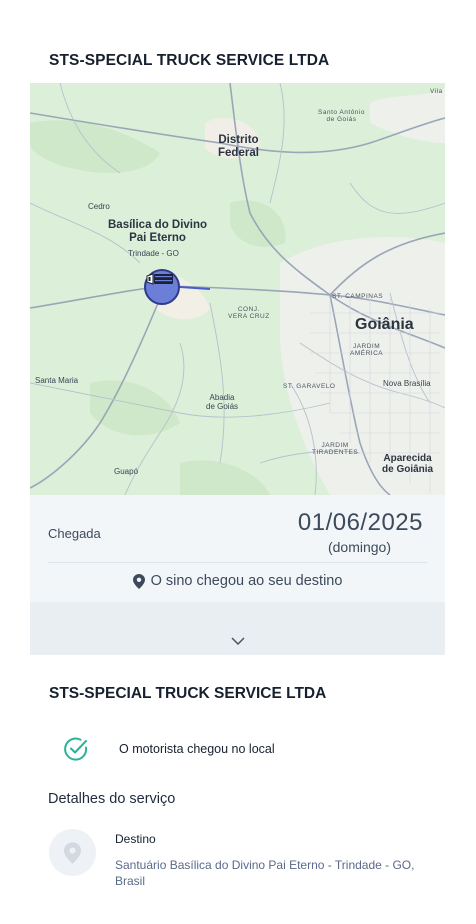 The width and height of the screenshot is (476, 924). Describe the element at coordinates (99, 206) in the screenshot. I see `map-label-cedro: Cedro` at that location.